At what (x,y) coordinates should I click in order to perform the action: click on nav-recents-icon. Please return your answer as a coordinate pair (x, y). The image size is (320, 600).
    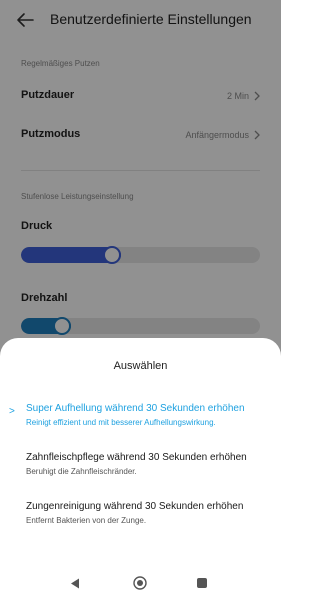
    Looking at the image, I should click on (202, 583).